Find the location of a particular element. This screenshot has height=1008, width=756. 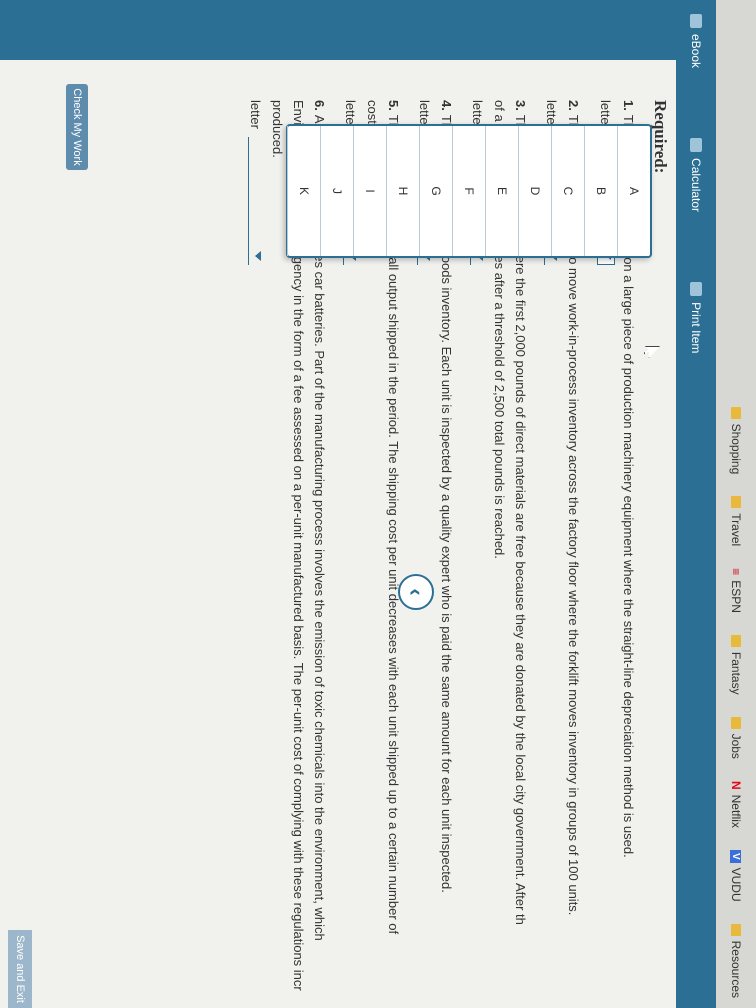

question-6-cont2: produced. is located at coordinates (277, 129).